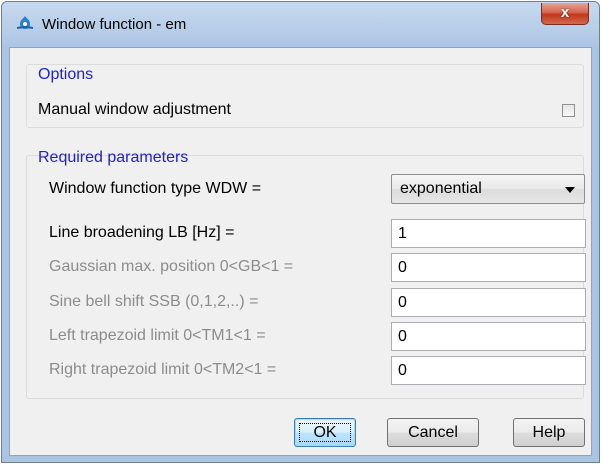  I want to click on options-group-title: Options, so click(66, 74).